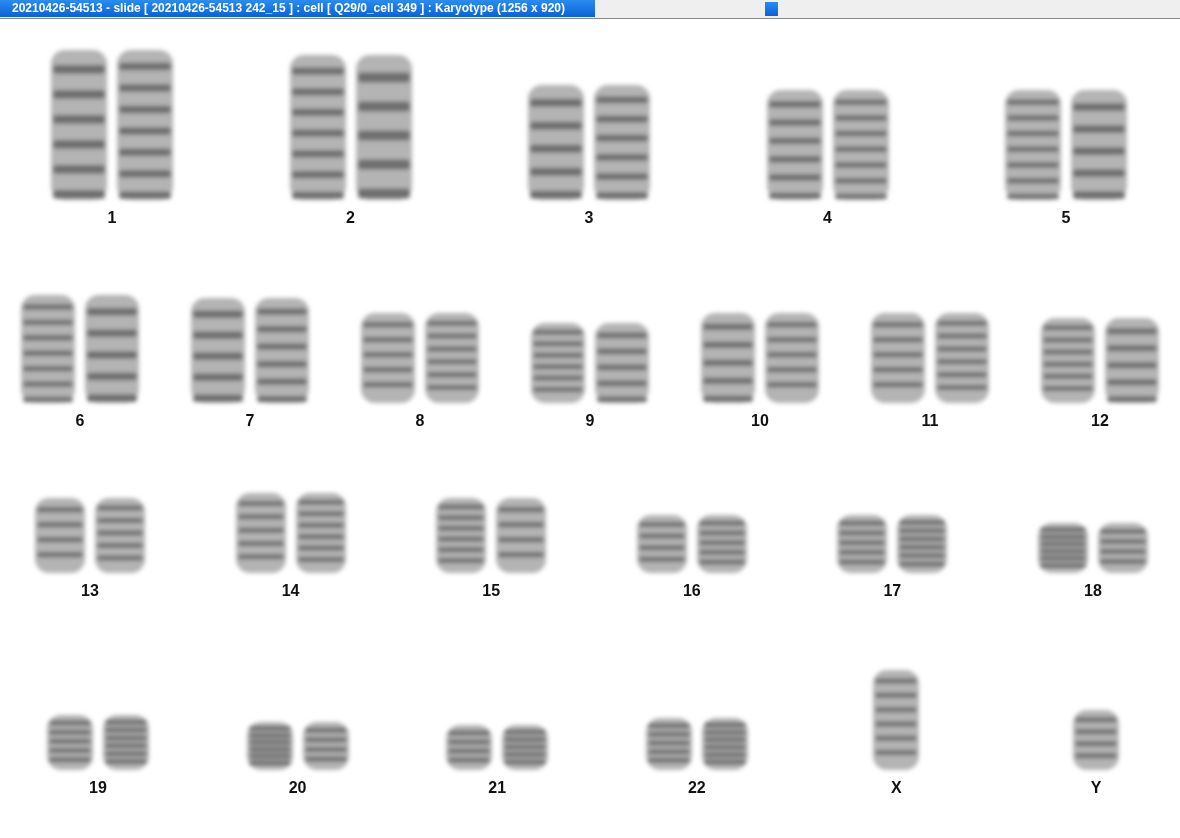  Describe the element at coordinates (250, 420) in the screenshot. I see `chromosome-label: 7` at that location.